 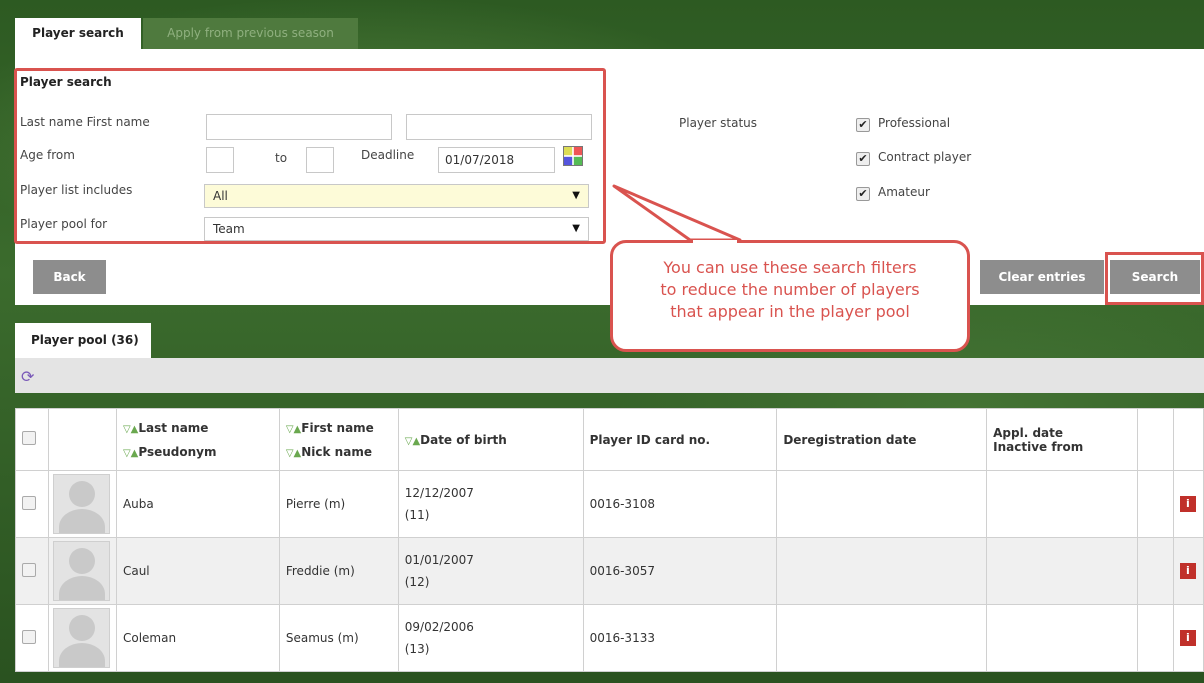 I want to click on tab-player-search: Player search, so click(x=78, y=33).